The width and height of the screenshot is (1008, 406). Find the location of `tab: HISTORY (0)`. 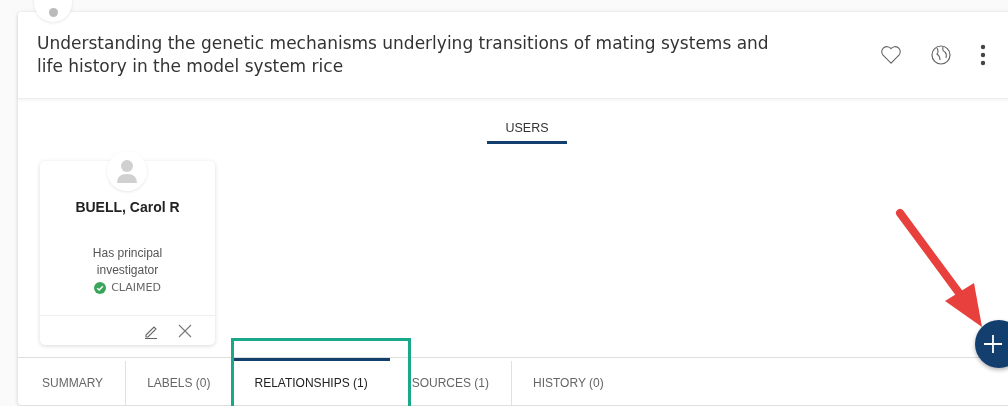

tab: HISTORY (0) is located at coordinates (568, 381).